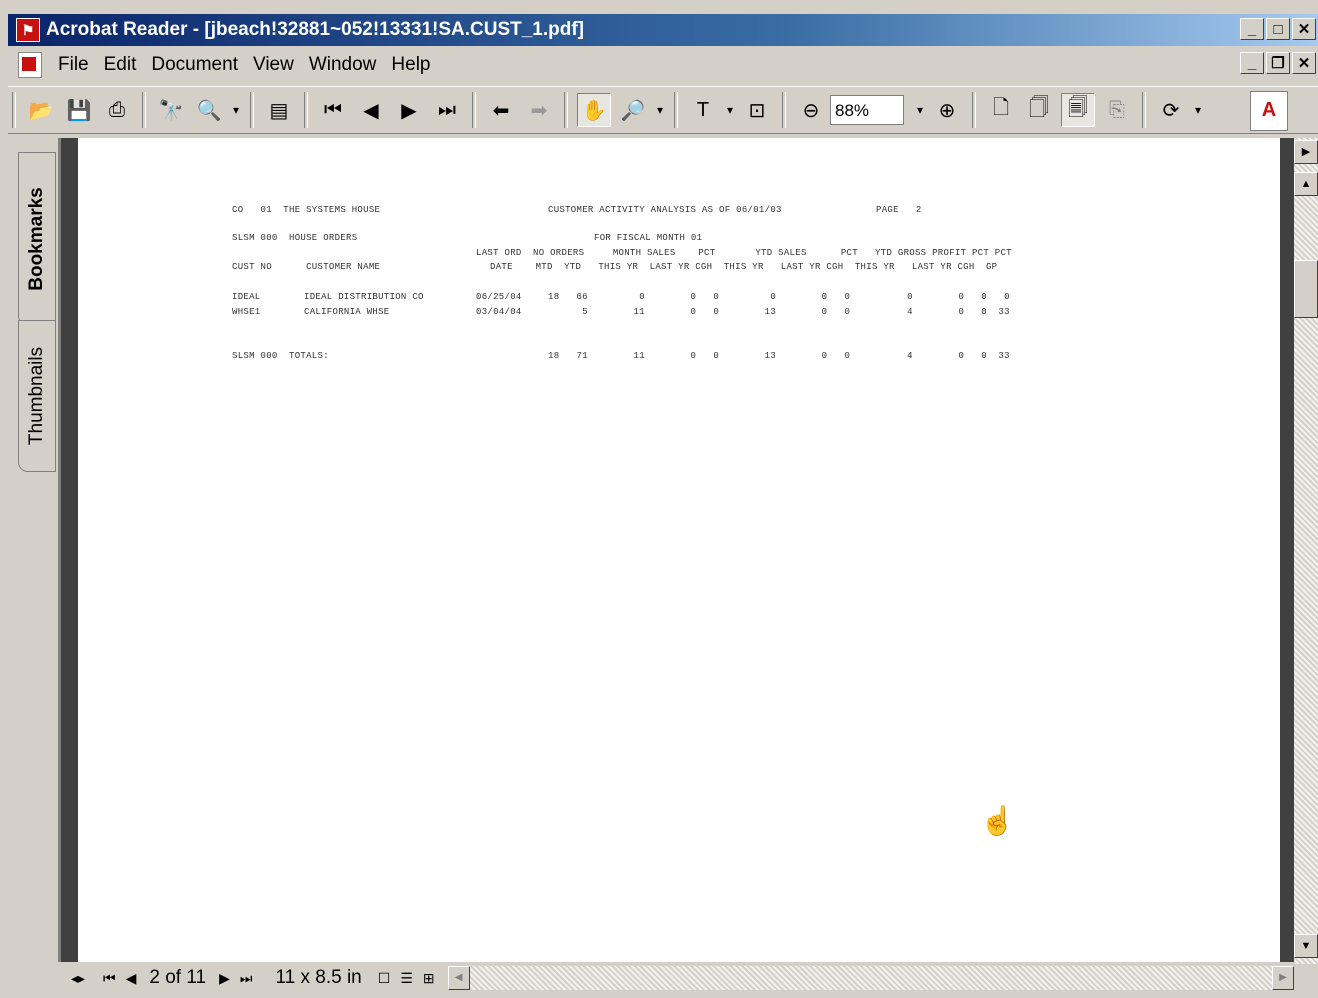  I want to click on text-select-tool-icon: T, so click(703, 110).